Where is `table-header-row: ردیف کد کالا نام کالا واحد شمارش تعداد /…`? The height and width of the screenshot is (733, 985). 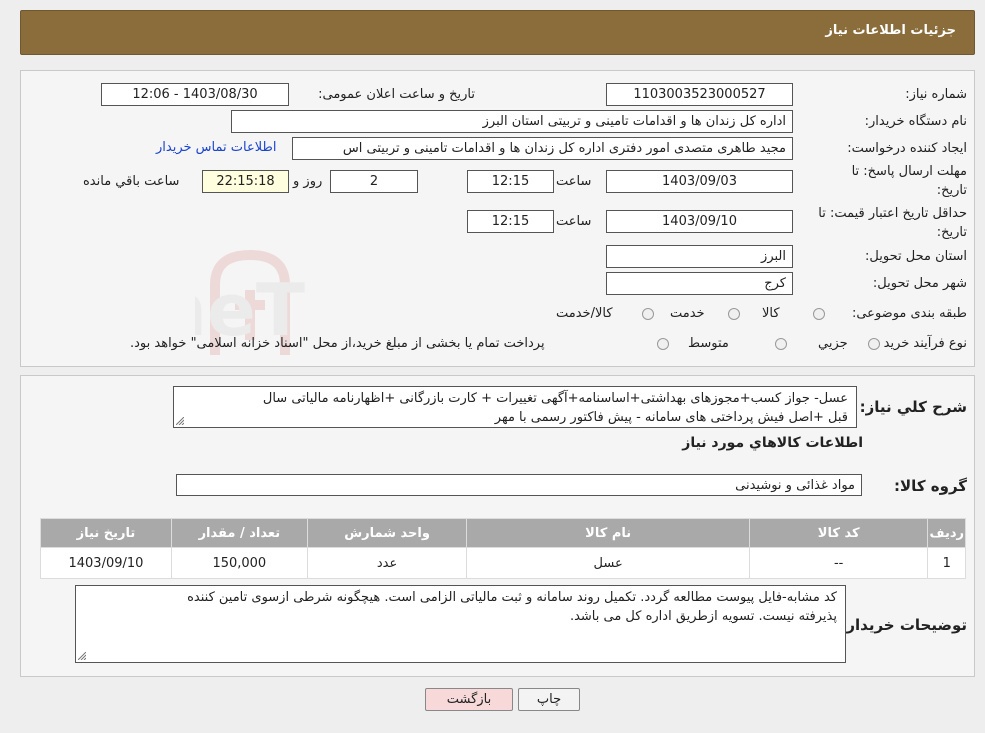 table-header-row: ردیف کد کالا نام کالا واحد شمارش تعداد /… is located at coordinates (503, 533).